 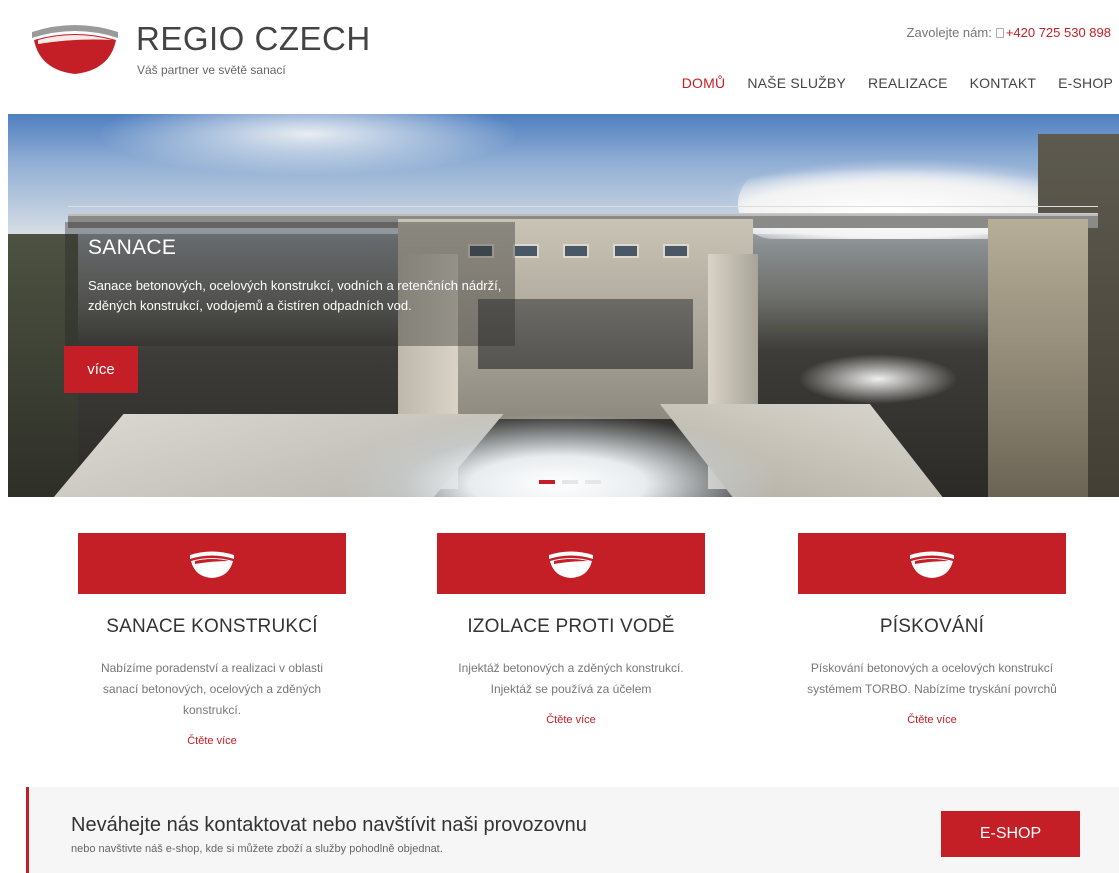 What do you see at coordinates (571, 626) in the screenshot?
I see `service-title: IZOLACE PROTI VODĚ` at bounding box center [571, 626].